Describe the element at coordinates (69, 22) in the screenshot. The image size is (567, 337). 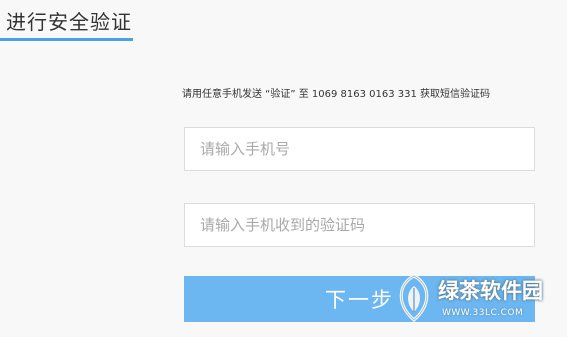
I see `page-title: 进行安全验证` at that location.